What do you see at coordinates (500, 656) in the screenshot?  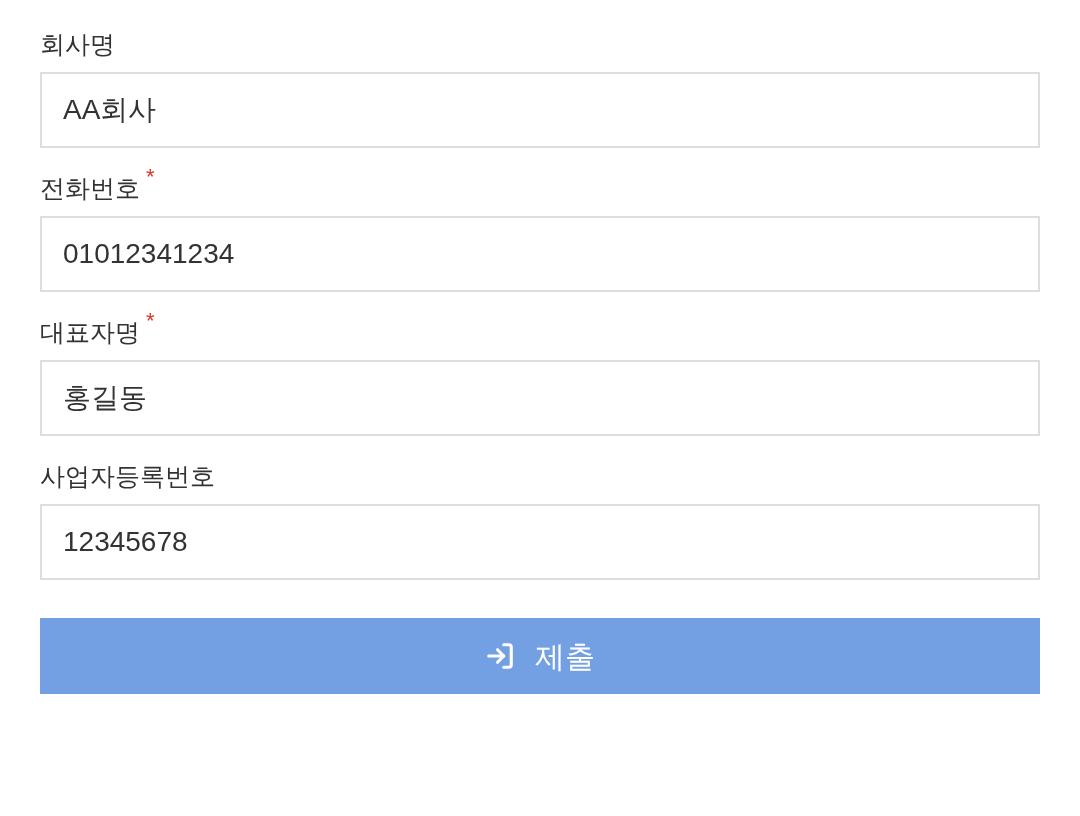 I see `sign-in-icon` at bounding box center [500, 656].